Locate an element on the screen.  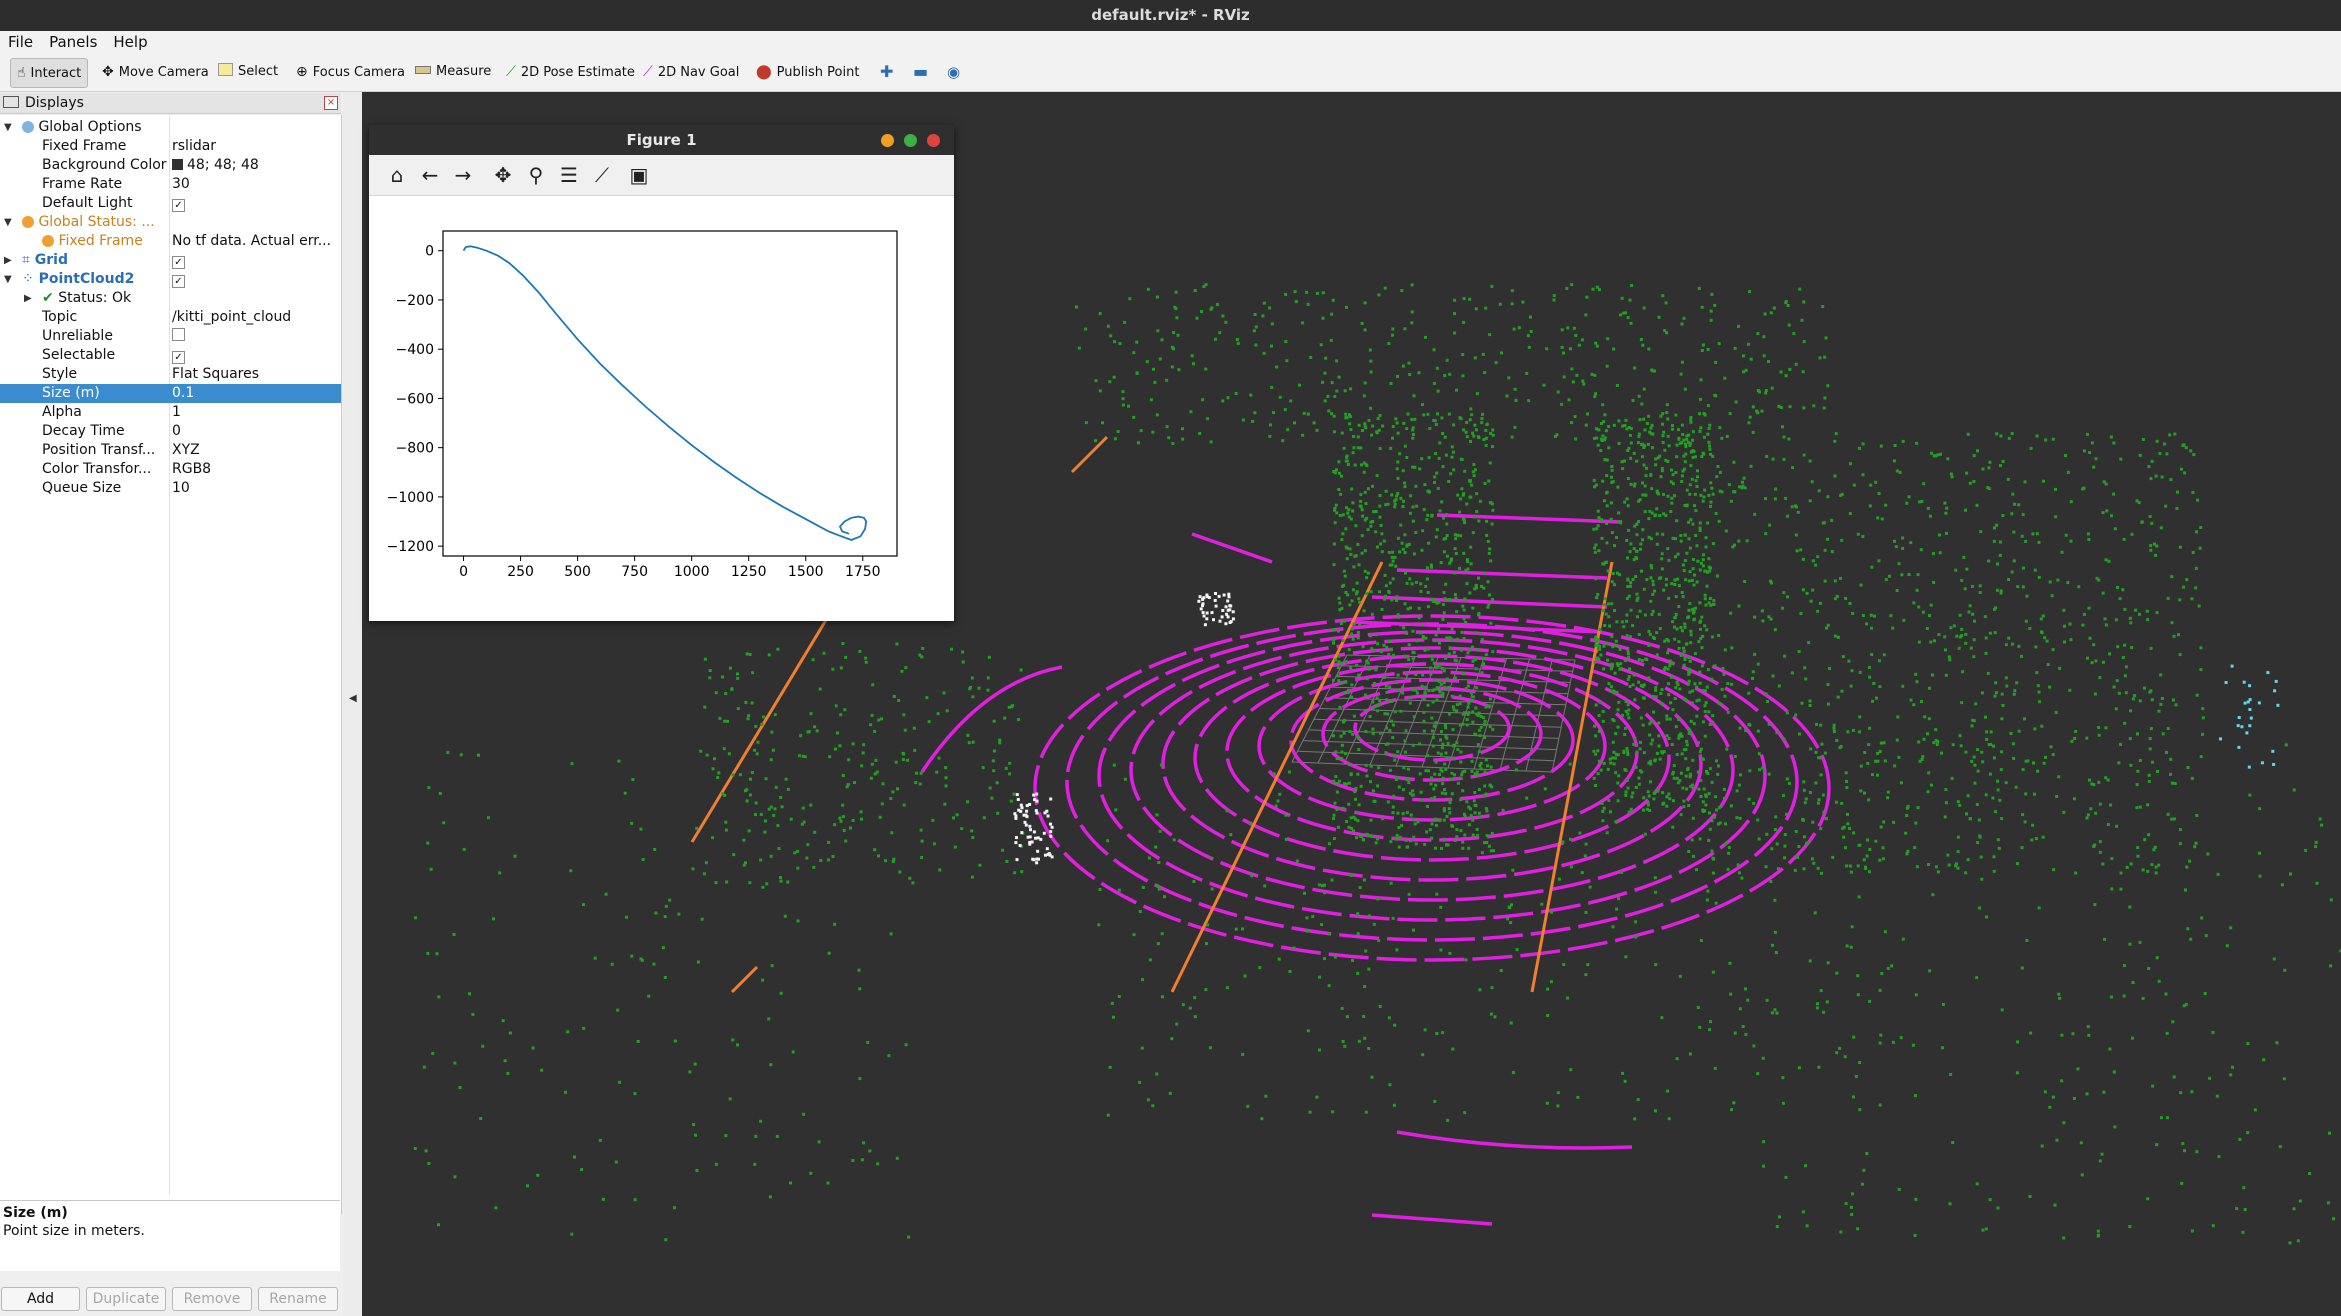
row-value: 30 is located at coordinates (254, 184).